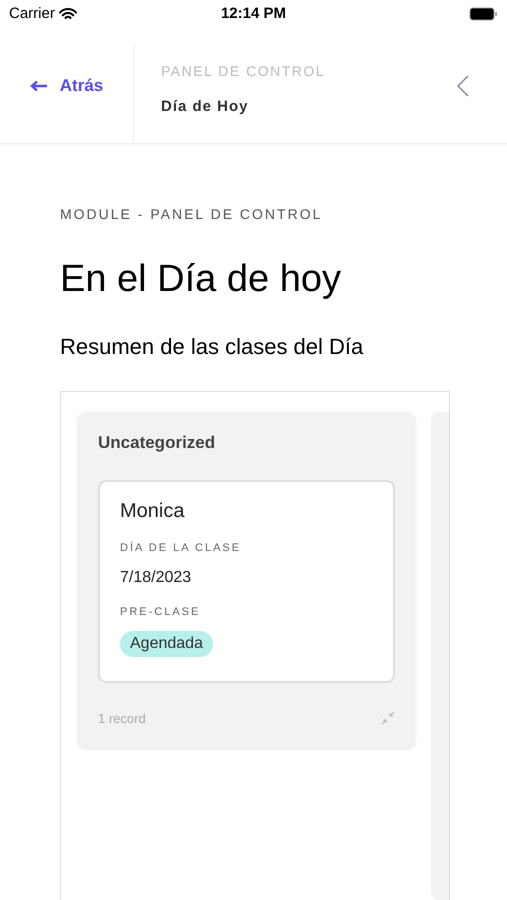 The height and width of the screenshot is (900, 507). What do you see at coordinates (156, 578) in the screenshot?
I see `field-value: 7/18/2023` at bounding box center [156, 578].